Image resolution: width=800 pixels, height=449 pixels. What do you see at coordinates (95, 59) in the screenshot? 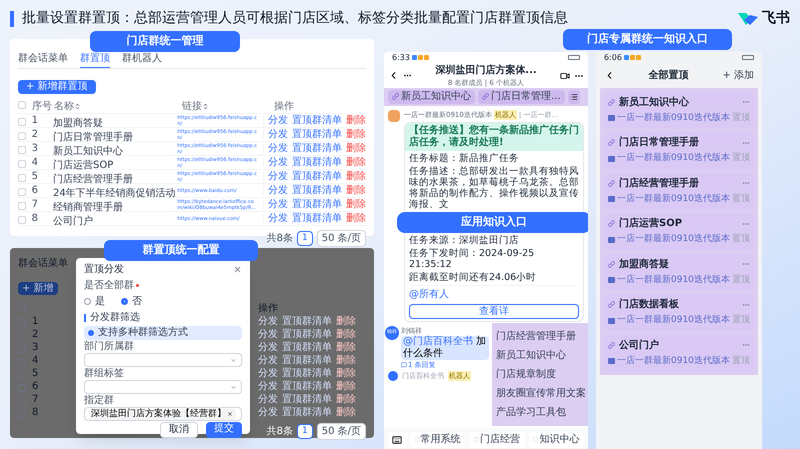
I see `tab: 群置顶` at bounding box center [95, 59].